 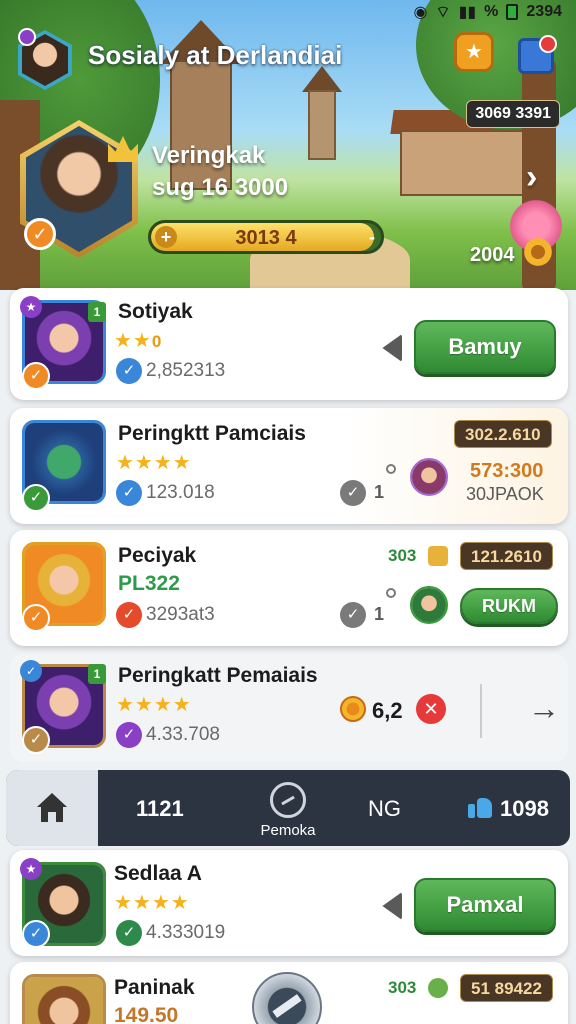 I want to click on leaderboard-row: ★ 1 ✓ Sotiyak ★★0 ✓ 2,852313 Bamuy, so click(x=289, y=344).